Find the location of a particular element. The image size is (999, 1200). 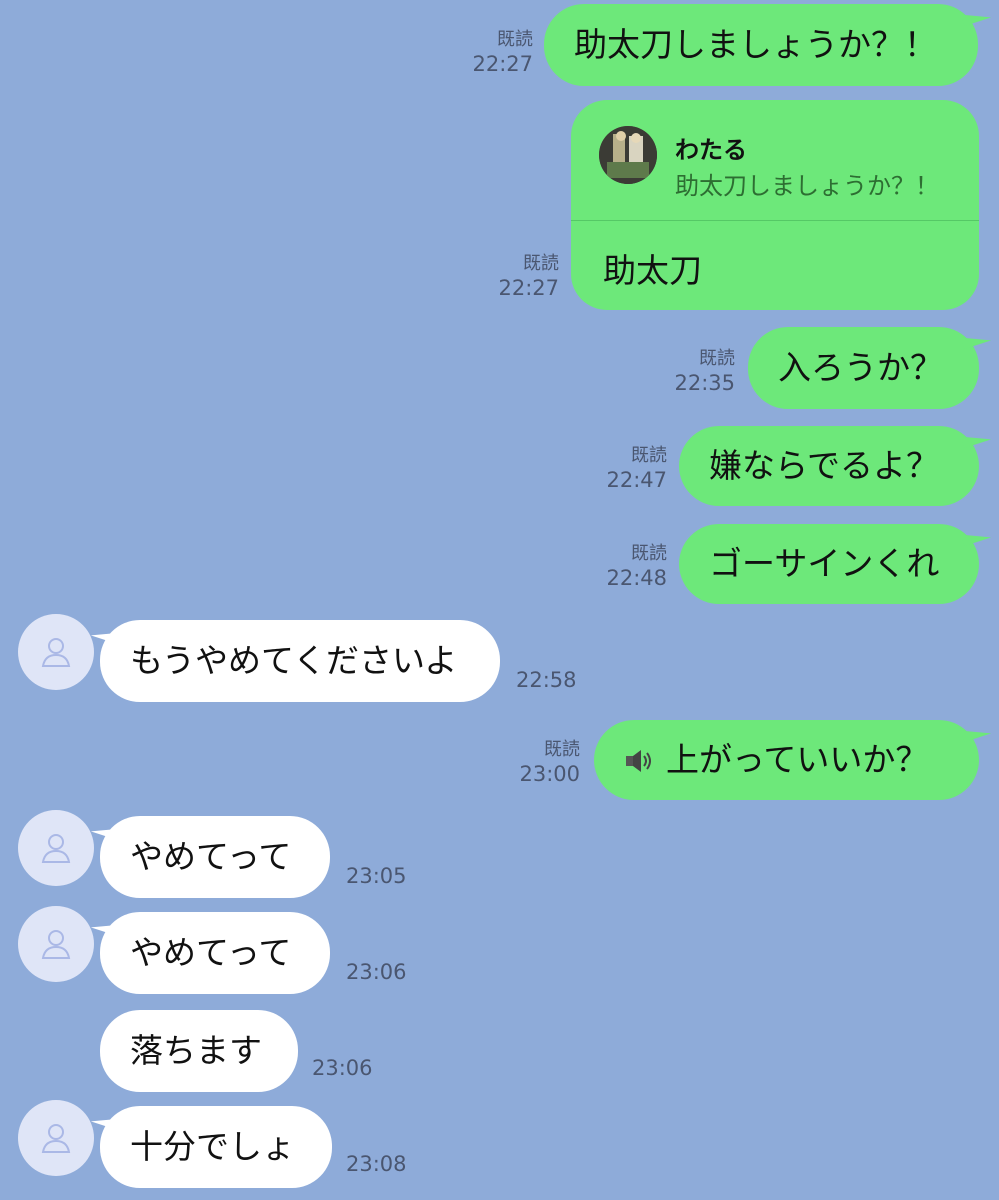

message-bubble: 落ちます is located at coordinates (199, 1051).